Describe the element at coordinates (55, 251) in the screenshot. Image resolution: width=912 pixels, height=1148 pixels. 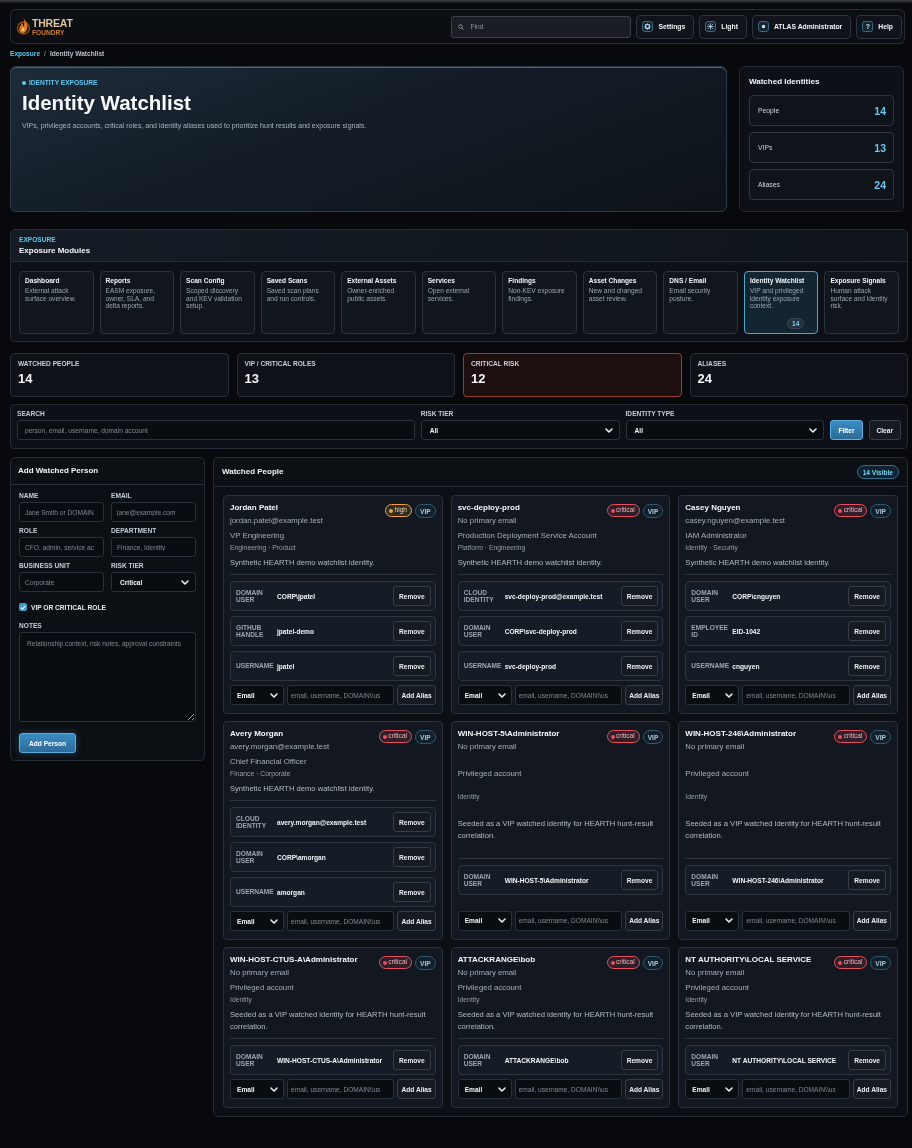
I see `panel-title: Exposure Modules` at that location.